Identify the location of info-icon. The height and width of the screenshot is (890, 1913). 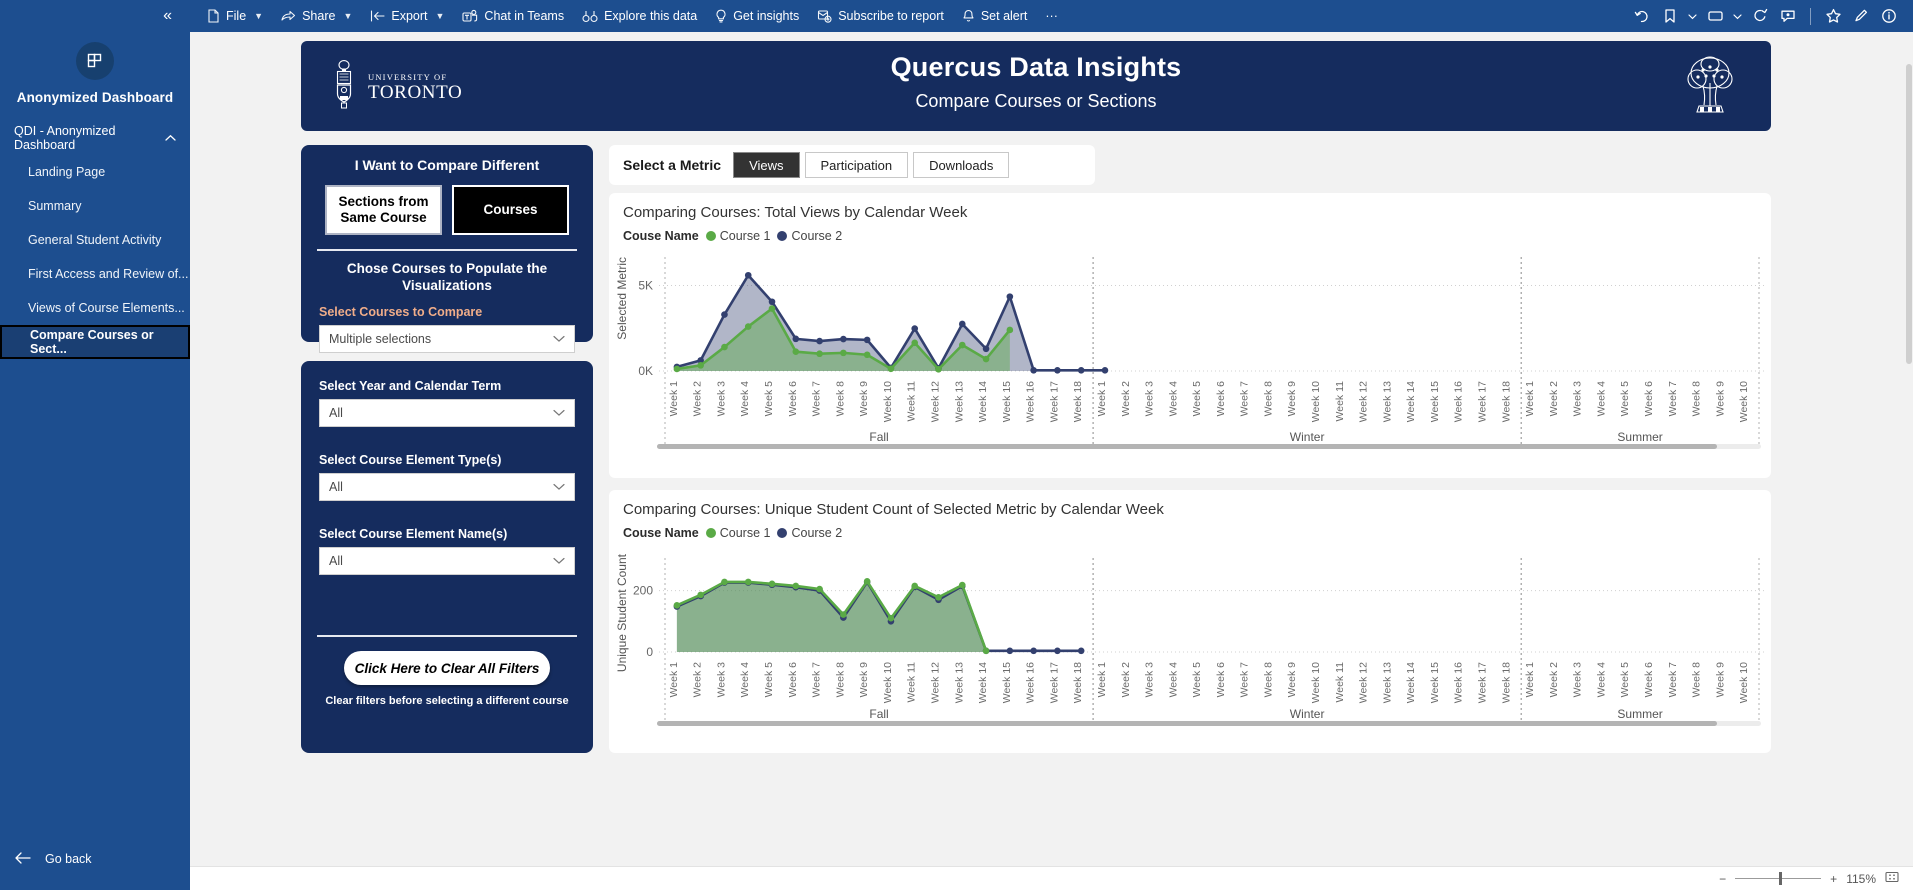
(1889, 16).